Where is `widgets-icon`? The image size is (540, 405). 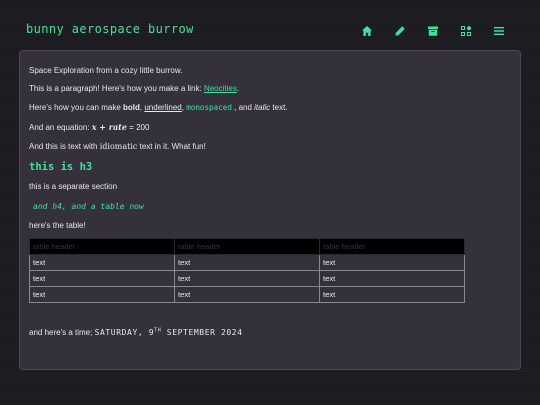
widgets-icon is located at coordinates (466, 31).